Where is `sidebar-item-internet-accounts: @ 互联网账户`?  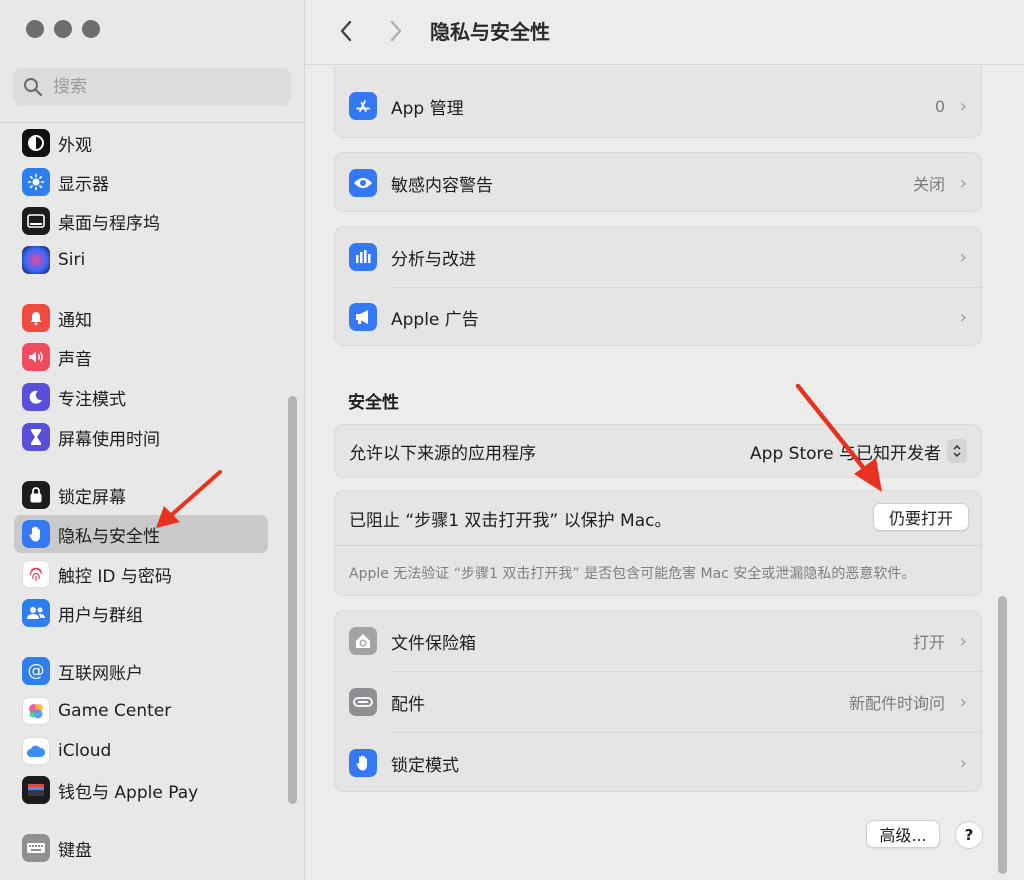
sidebar-item-internet-accounts: @ 互联网账户 is located at coordinates (141, 671).